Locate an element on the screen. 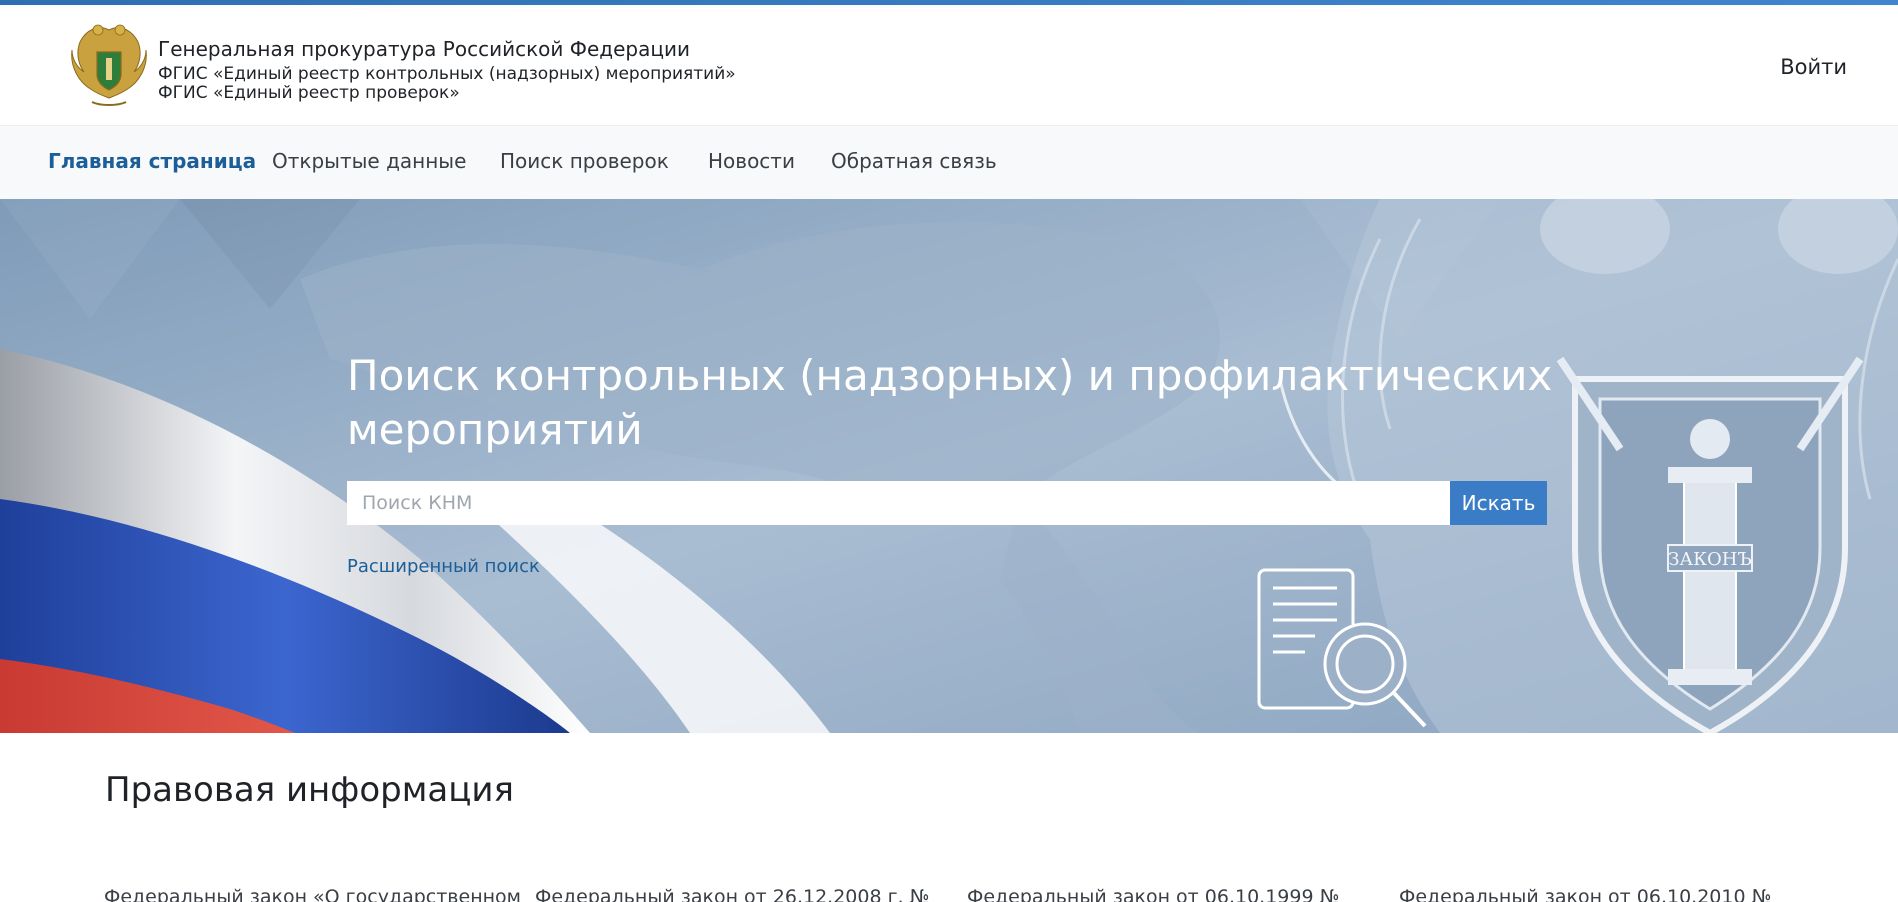 This screenshot has width=1898, height=902. nav-item-home: Главная страница is located at coordinates (152, 161).